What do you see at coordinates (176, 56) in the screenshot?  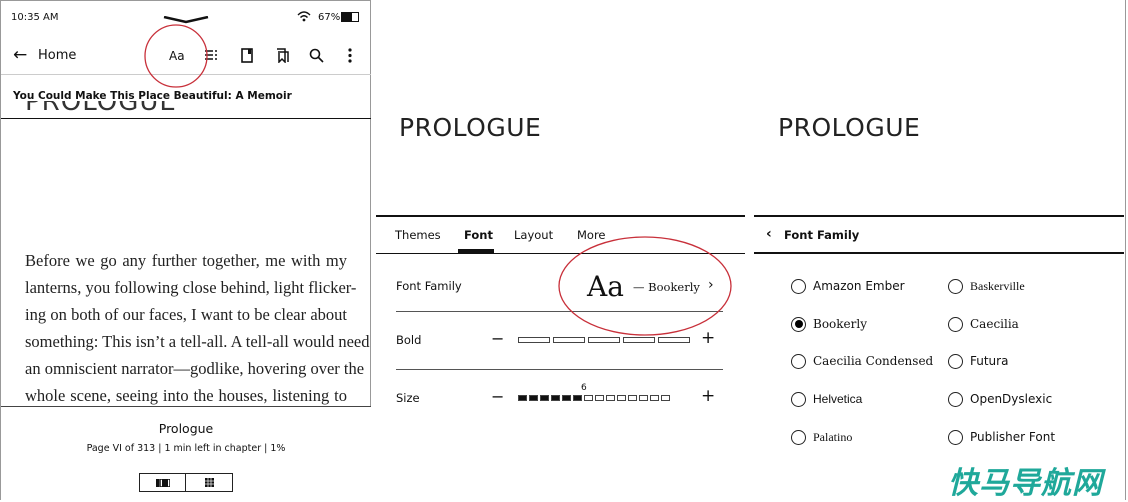 I see `annotation-circle` at bounding box center [176, 56].